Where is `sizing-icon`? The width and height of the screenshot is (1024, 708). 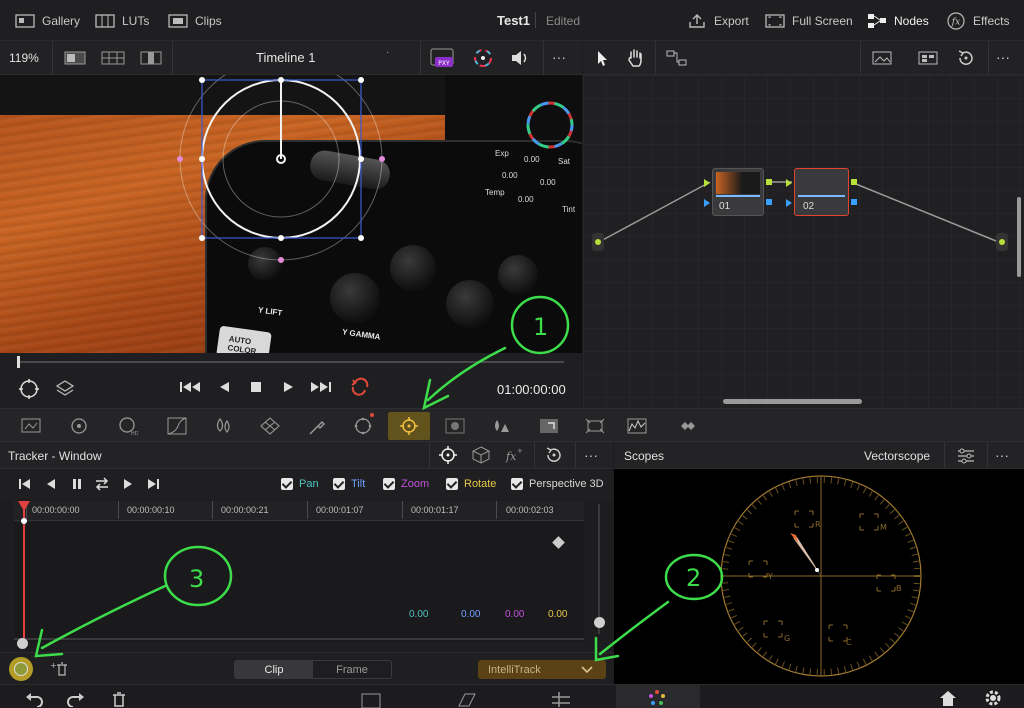 sizing-icon is located at coordinates (595, 426).